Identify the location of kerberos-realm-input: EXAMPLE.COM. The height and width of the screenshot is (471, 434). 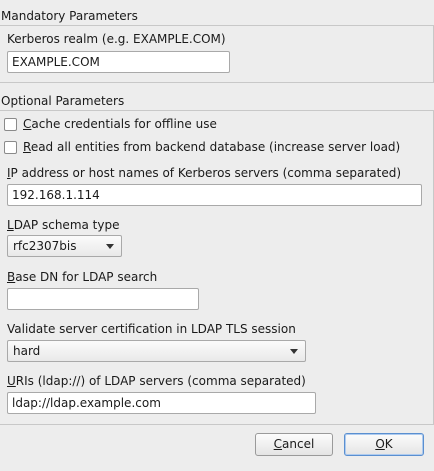
(118, 62).